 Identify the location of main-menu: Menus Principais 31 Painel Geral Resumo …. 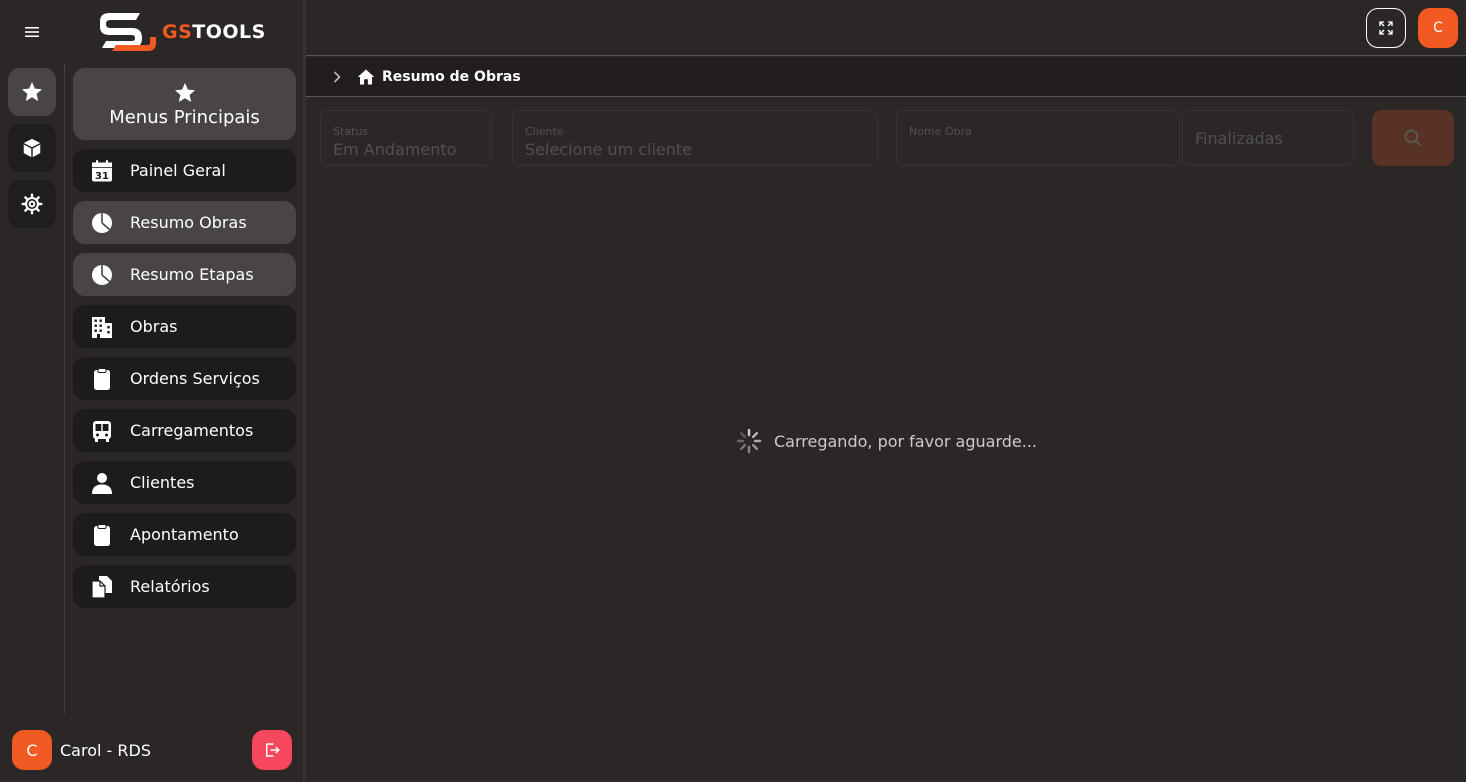
(184, 342).